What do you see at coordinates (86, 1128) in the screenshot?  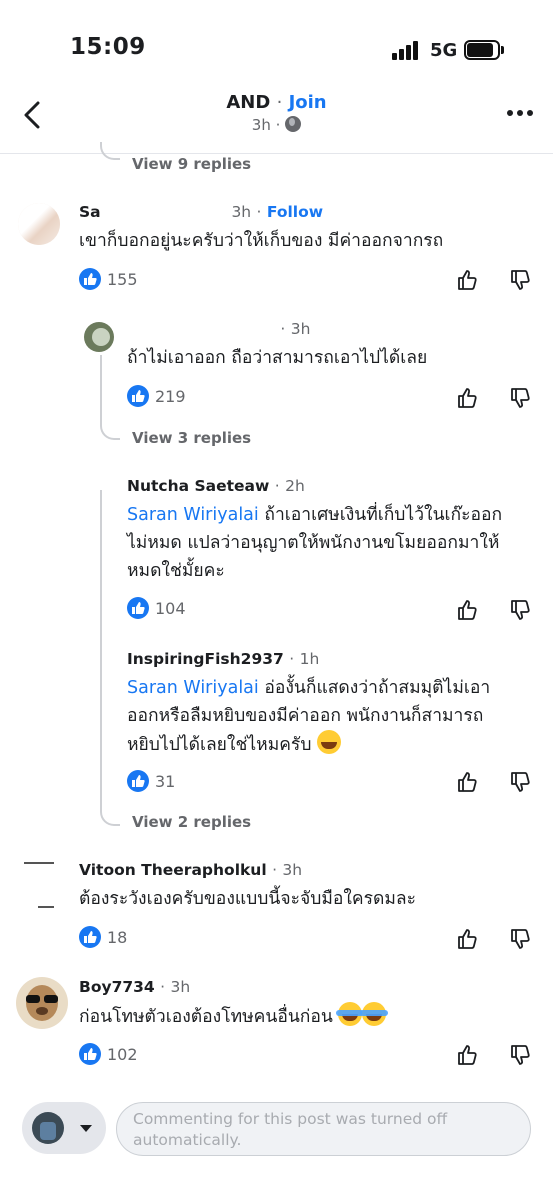 I see `caret-down-icon` at bounding box center [86, 1128].